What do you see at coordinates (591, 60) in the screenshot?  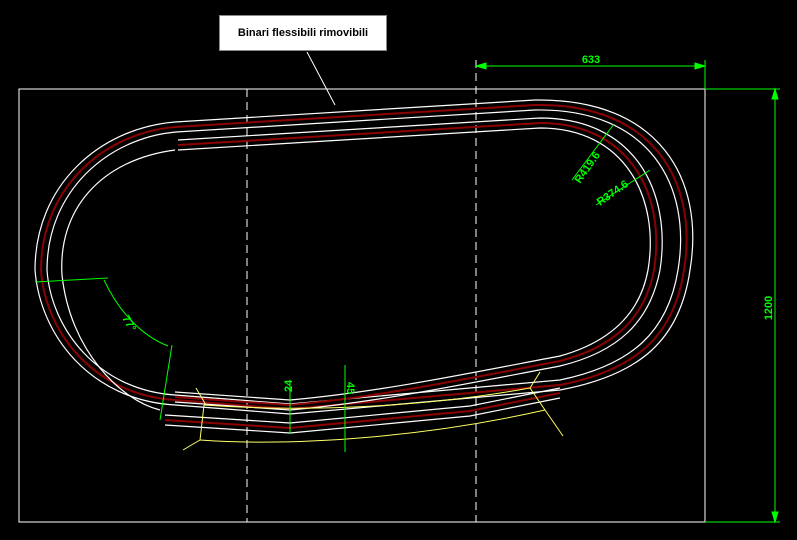 I see `dim-633-label: 633` at bounding box center [591, 60].